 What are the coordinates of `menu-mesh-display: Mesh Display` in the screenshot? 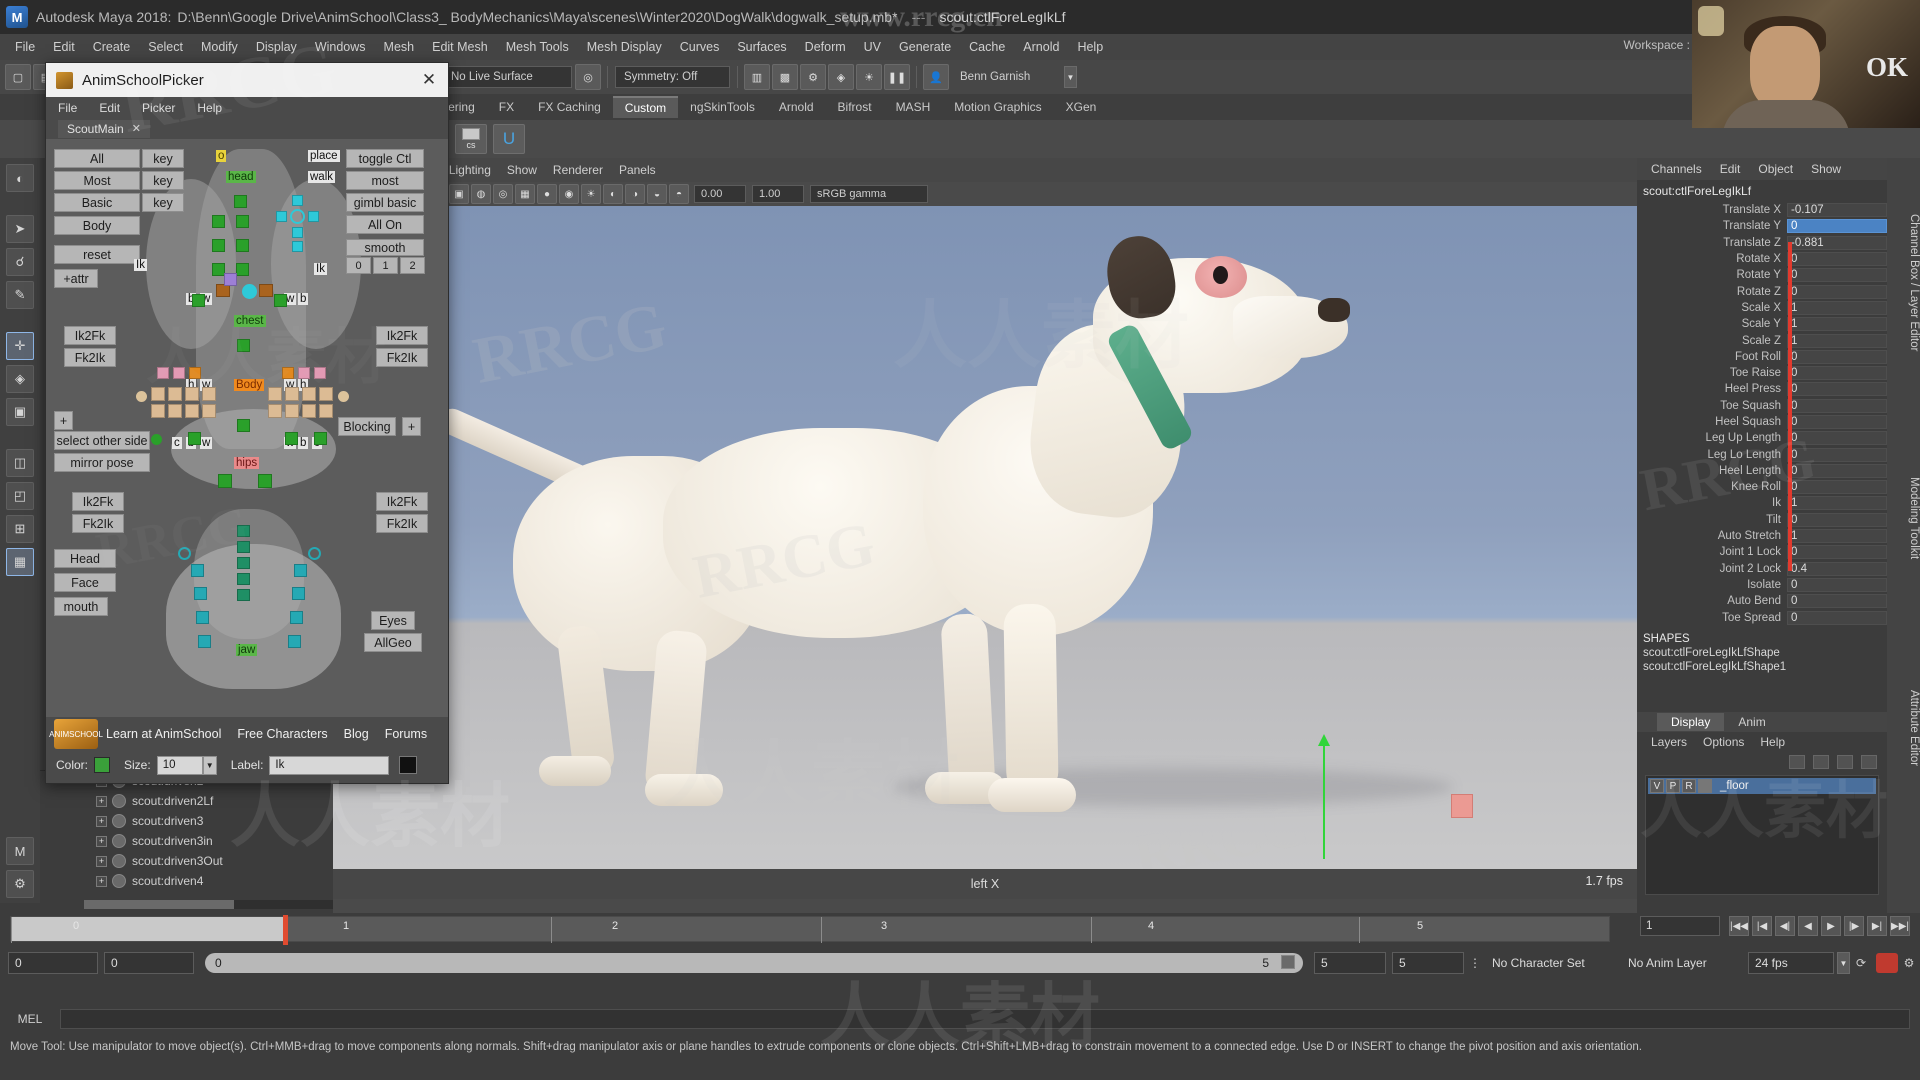 It's located at (624, 47).